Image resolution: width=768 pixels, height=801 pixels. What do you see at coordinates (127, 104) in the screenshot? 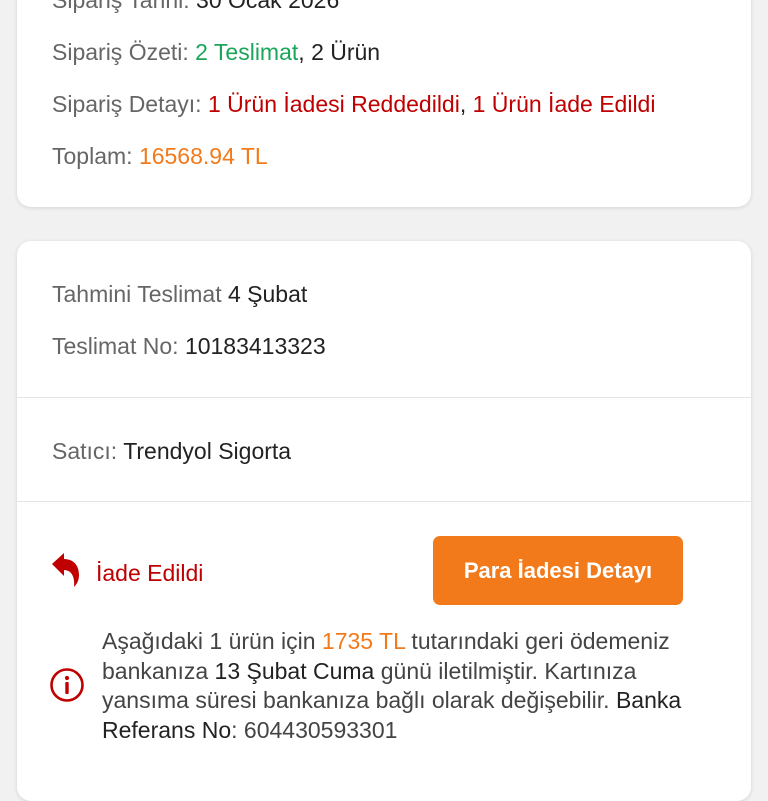
I see `order-detail-label: Sipariş Detayı:` at bounding box center [127, 104].